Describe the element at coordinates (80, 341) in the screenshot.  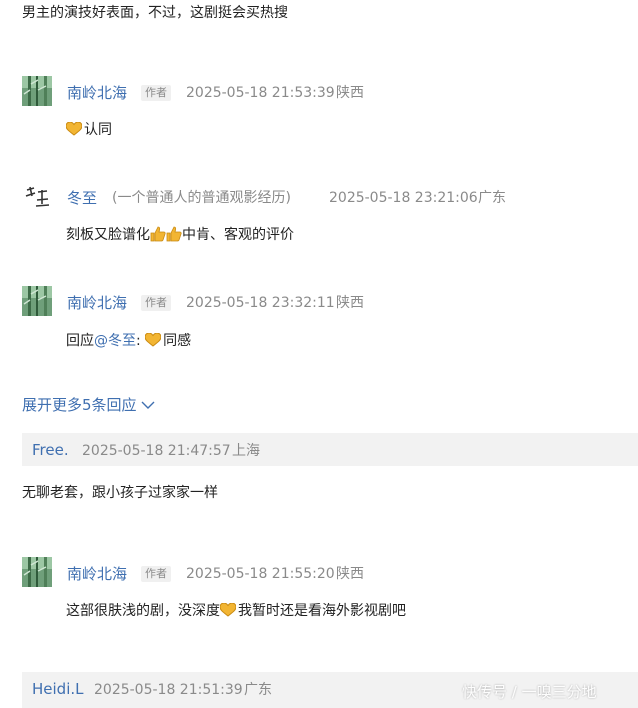
I see `reply-prefix: 回应` at that location.